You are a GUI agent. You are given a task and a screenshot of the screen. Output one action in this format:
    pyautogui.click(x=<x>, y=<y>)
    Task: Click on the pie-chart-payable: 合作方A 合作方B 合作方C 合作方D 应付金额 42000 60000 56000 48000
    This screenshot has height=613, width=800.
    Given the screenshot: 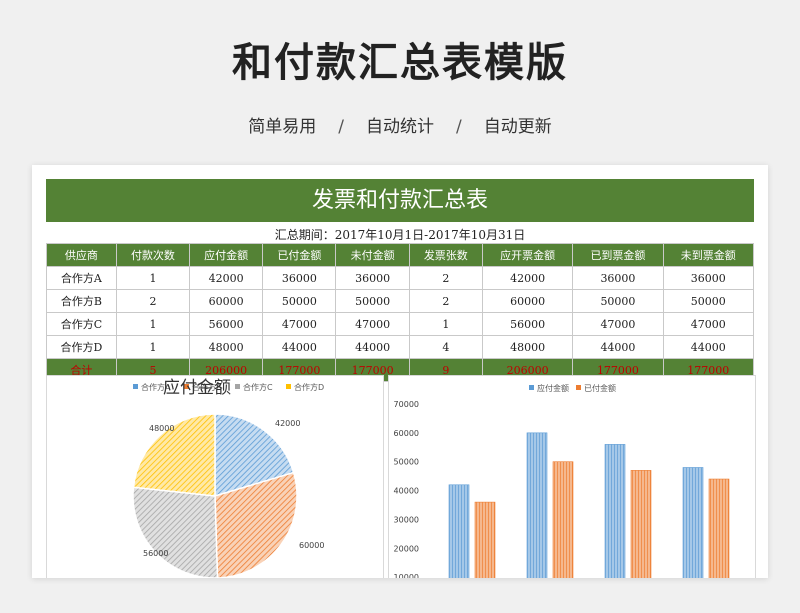 What is the action you would take?
    pyautogui.click(x=215, y=476)
    